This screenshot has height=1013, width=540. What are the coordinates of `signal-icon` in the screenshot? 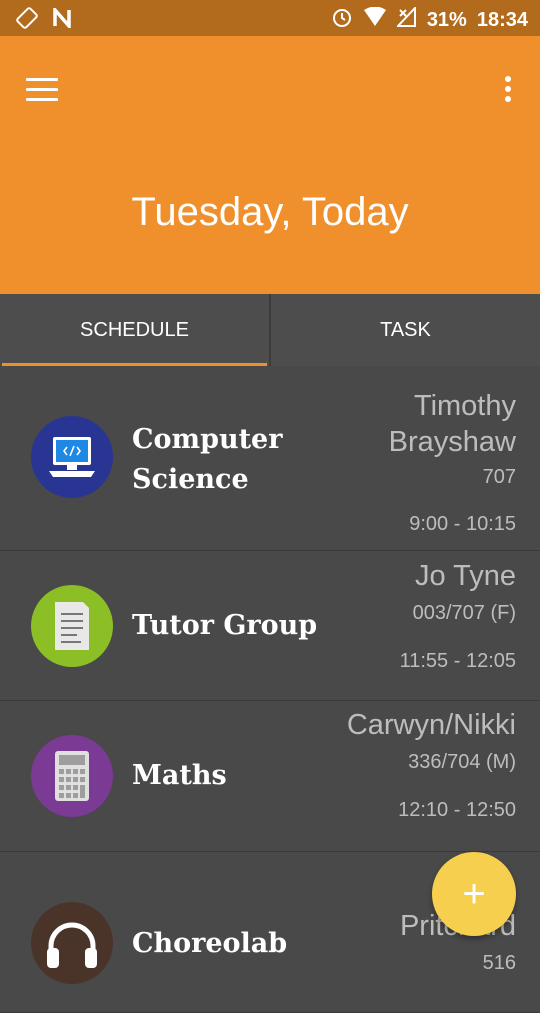 It's located at (406, 19).